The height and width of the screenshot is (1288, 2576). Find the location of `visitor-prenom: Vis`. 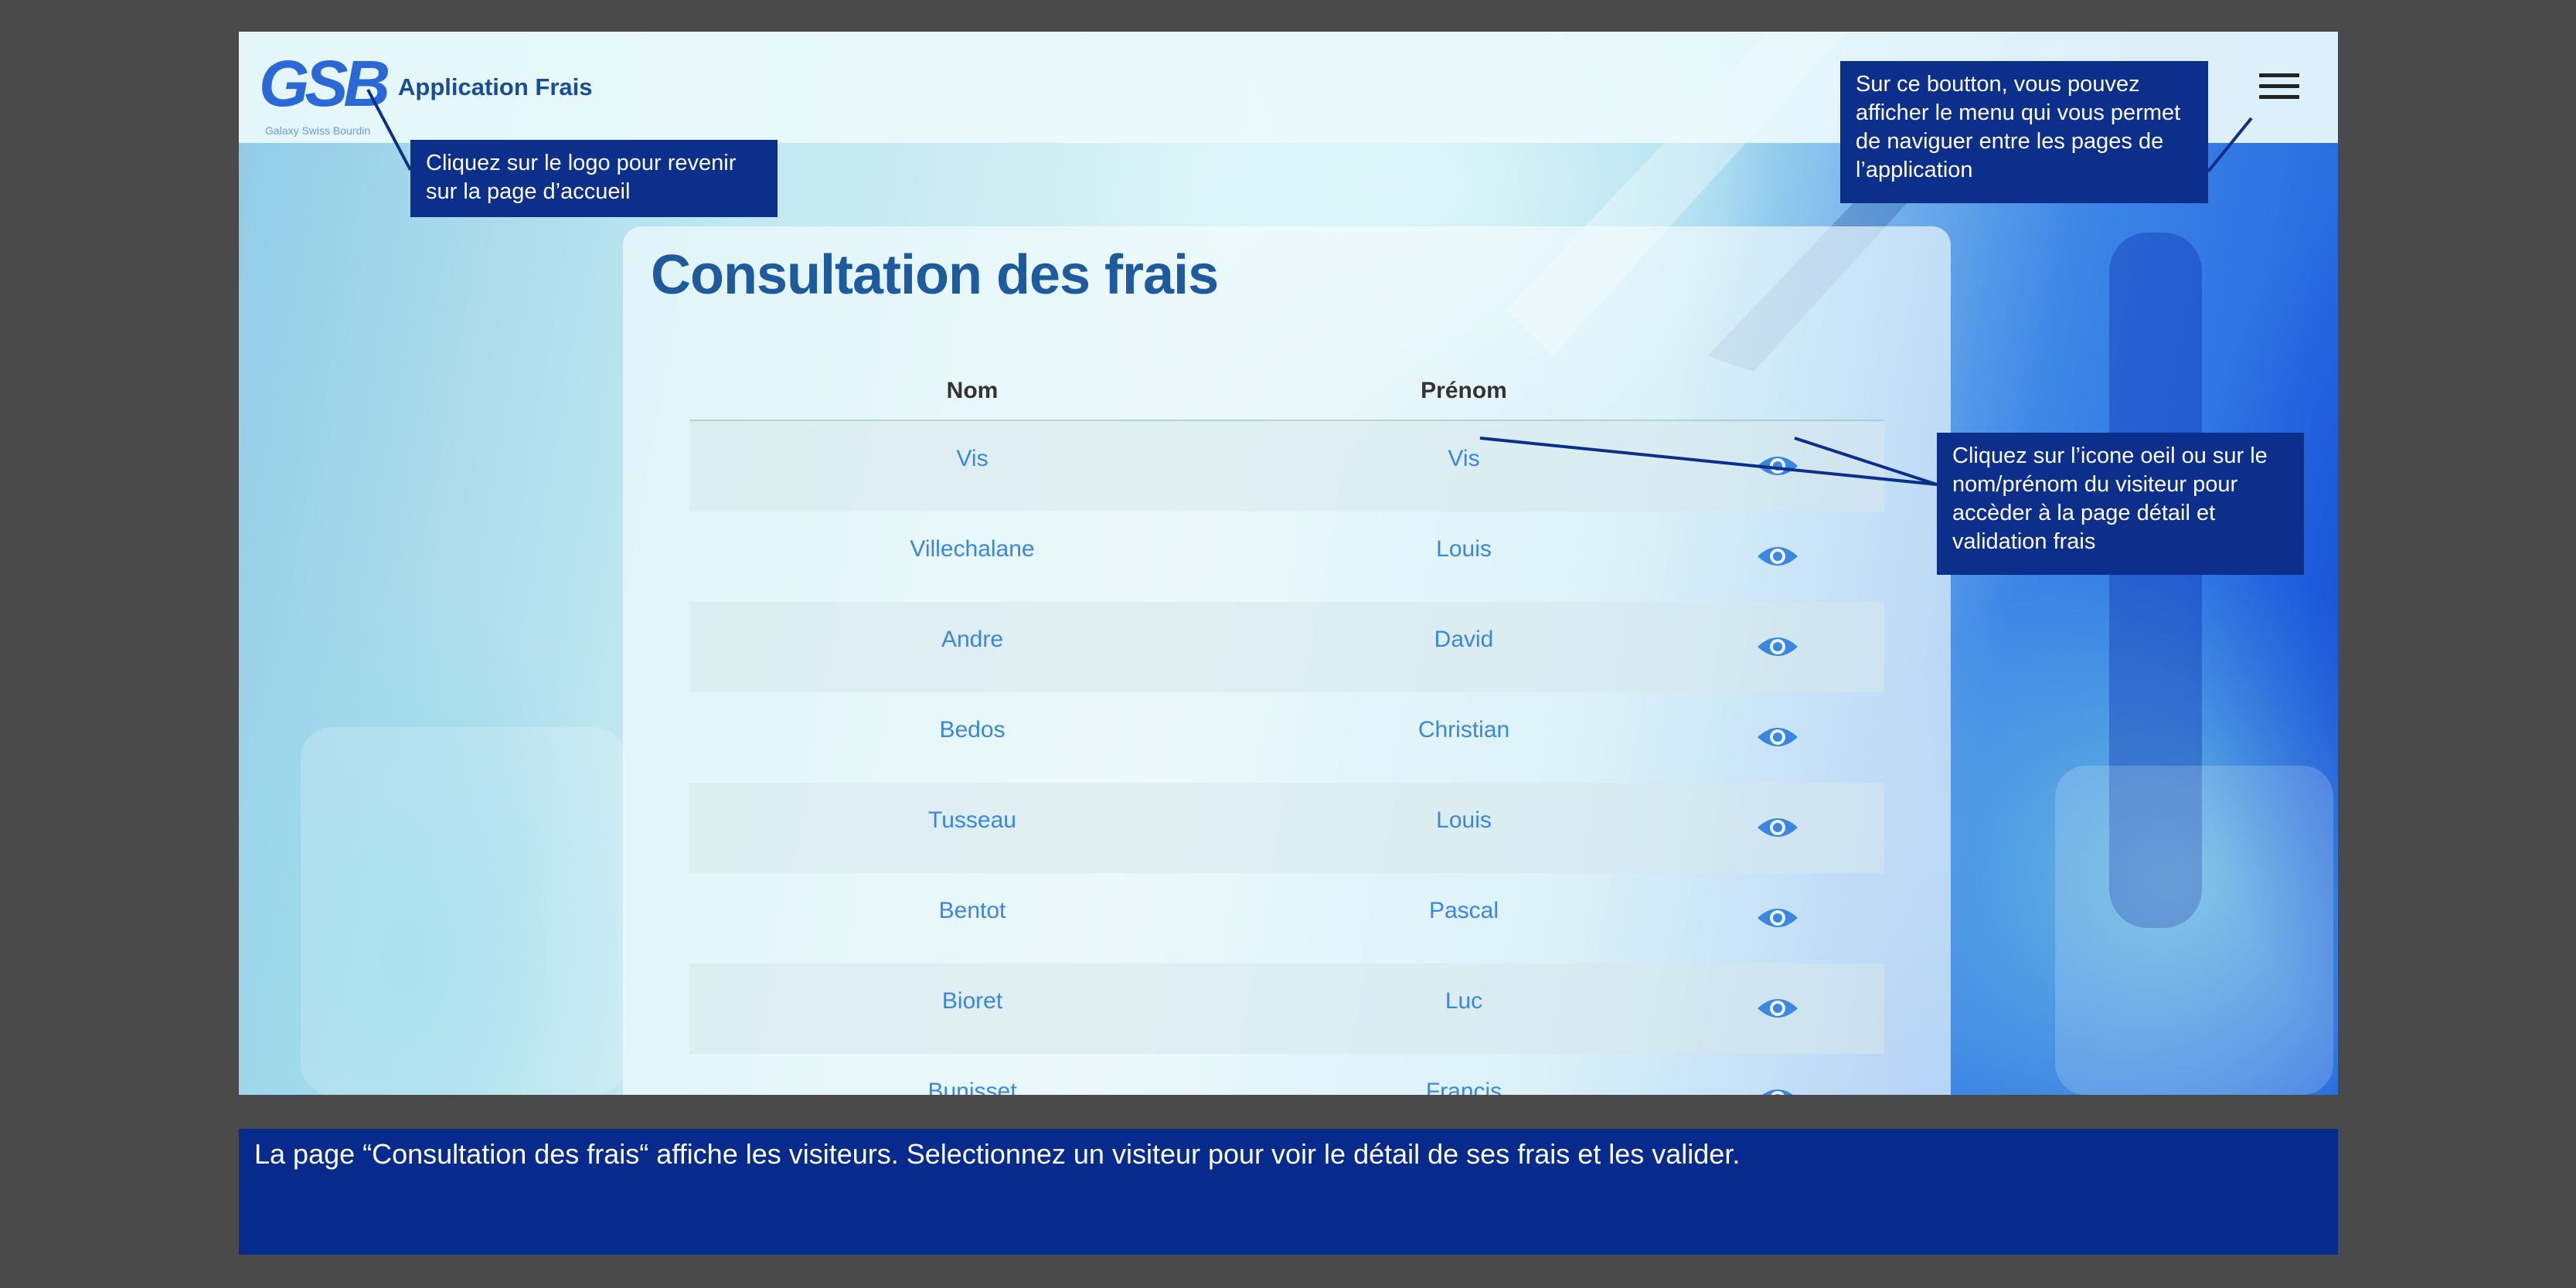

visitor-prenom: Vis is located at coordinates (1463, 459).